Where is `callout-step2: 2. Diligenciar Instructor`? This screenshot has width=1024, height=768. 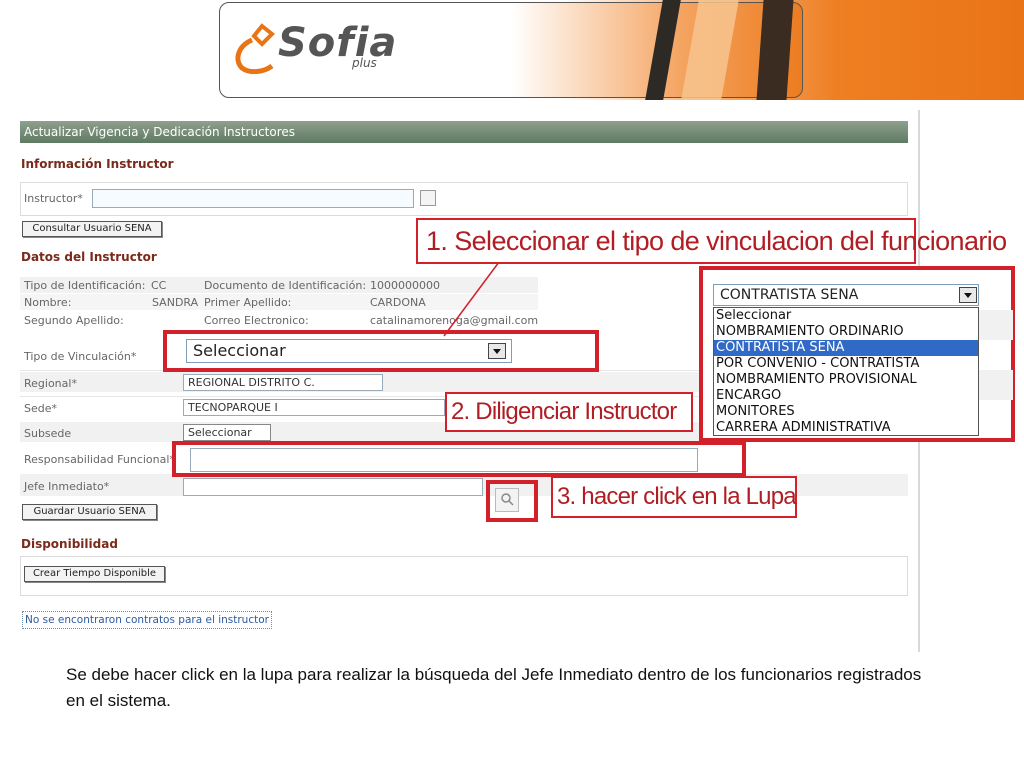
callout-step2: 2. Diligenciar Instructor is located at coordinates (569, 412).